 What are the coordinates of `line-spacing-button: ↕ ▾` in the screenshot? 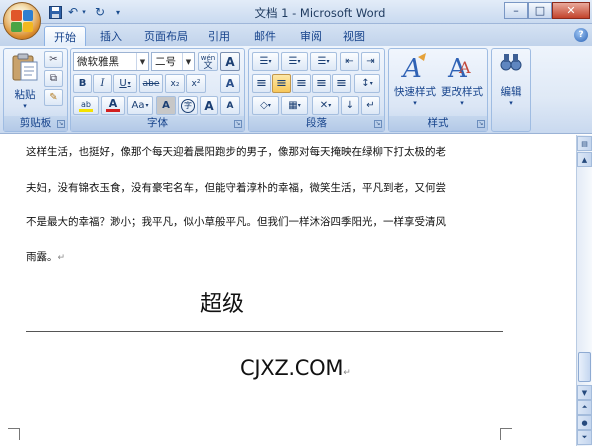 It's located at (367, 83).